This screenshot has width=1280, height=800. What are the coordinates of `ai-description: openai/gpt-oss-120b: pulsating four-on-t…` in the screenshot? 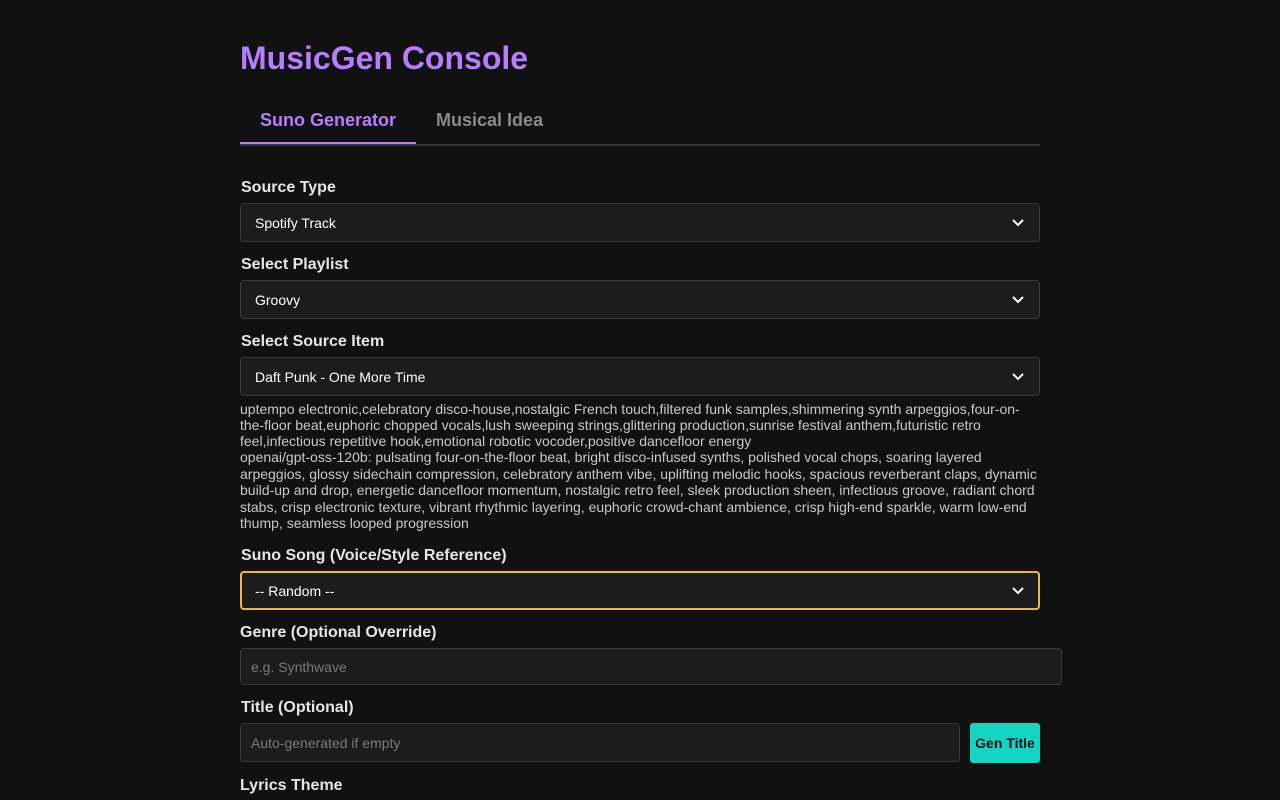 It's located at (638, 490).